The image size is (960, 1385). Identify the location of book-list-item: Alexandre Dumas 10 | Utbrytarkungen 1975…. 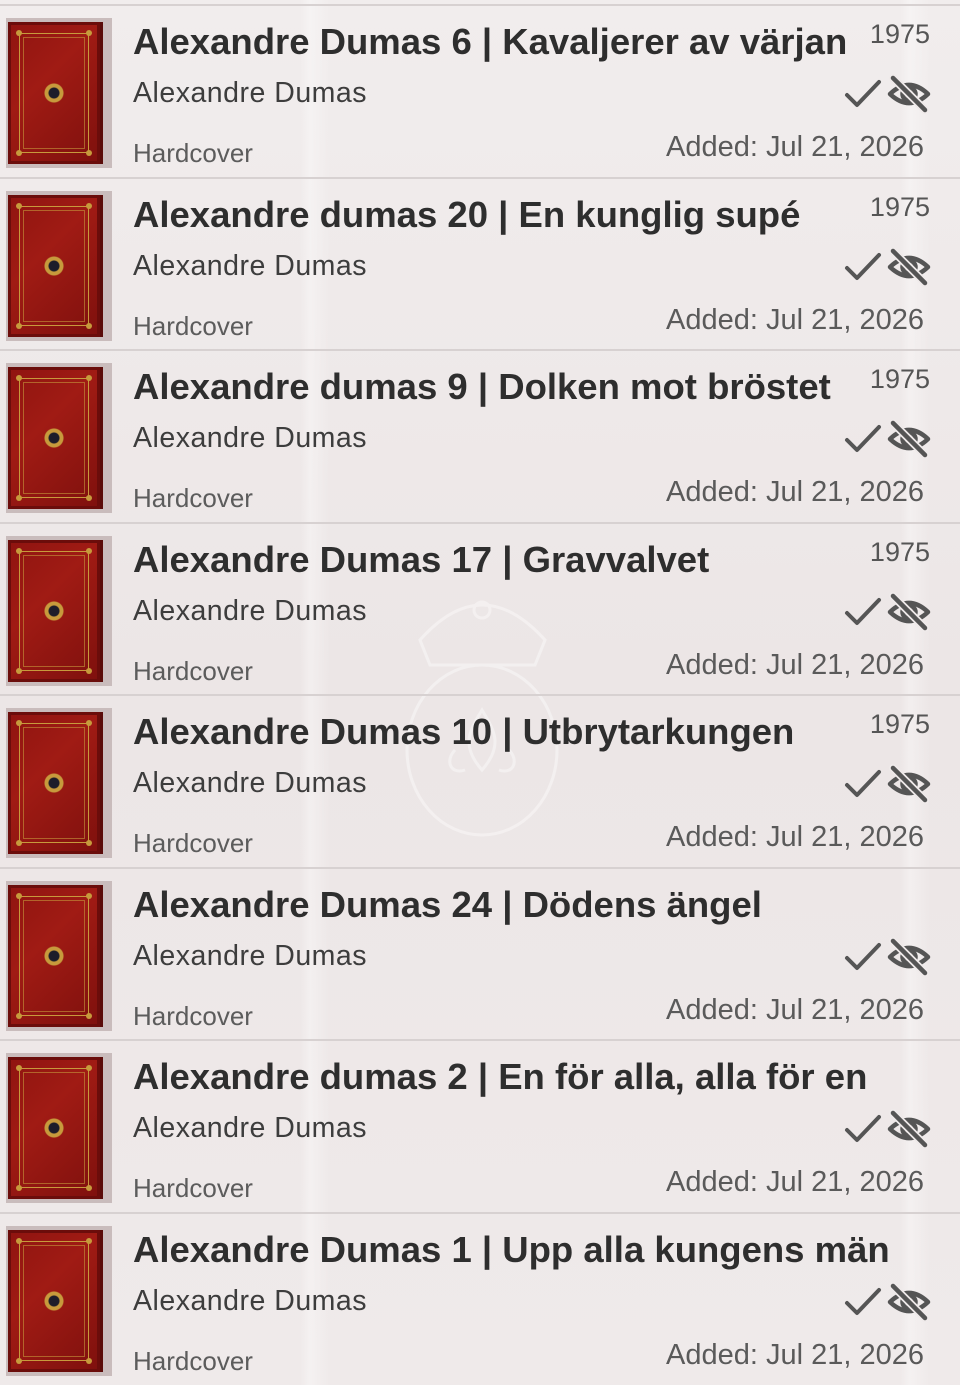
(480, 780).